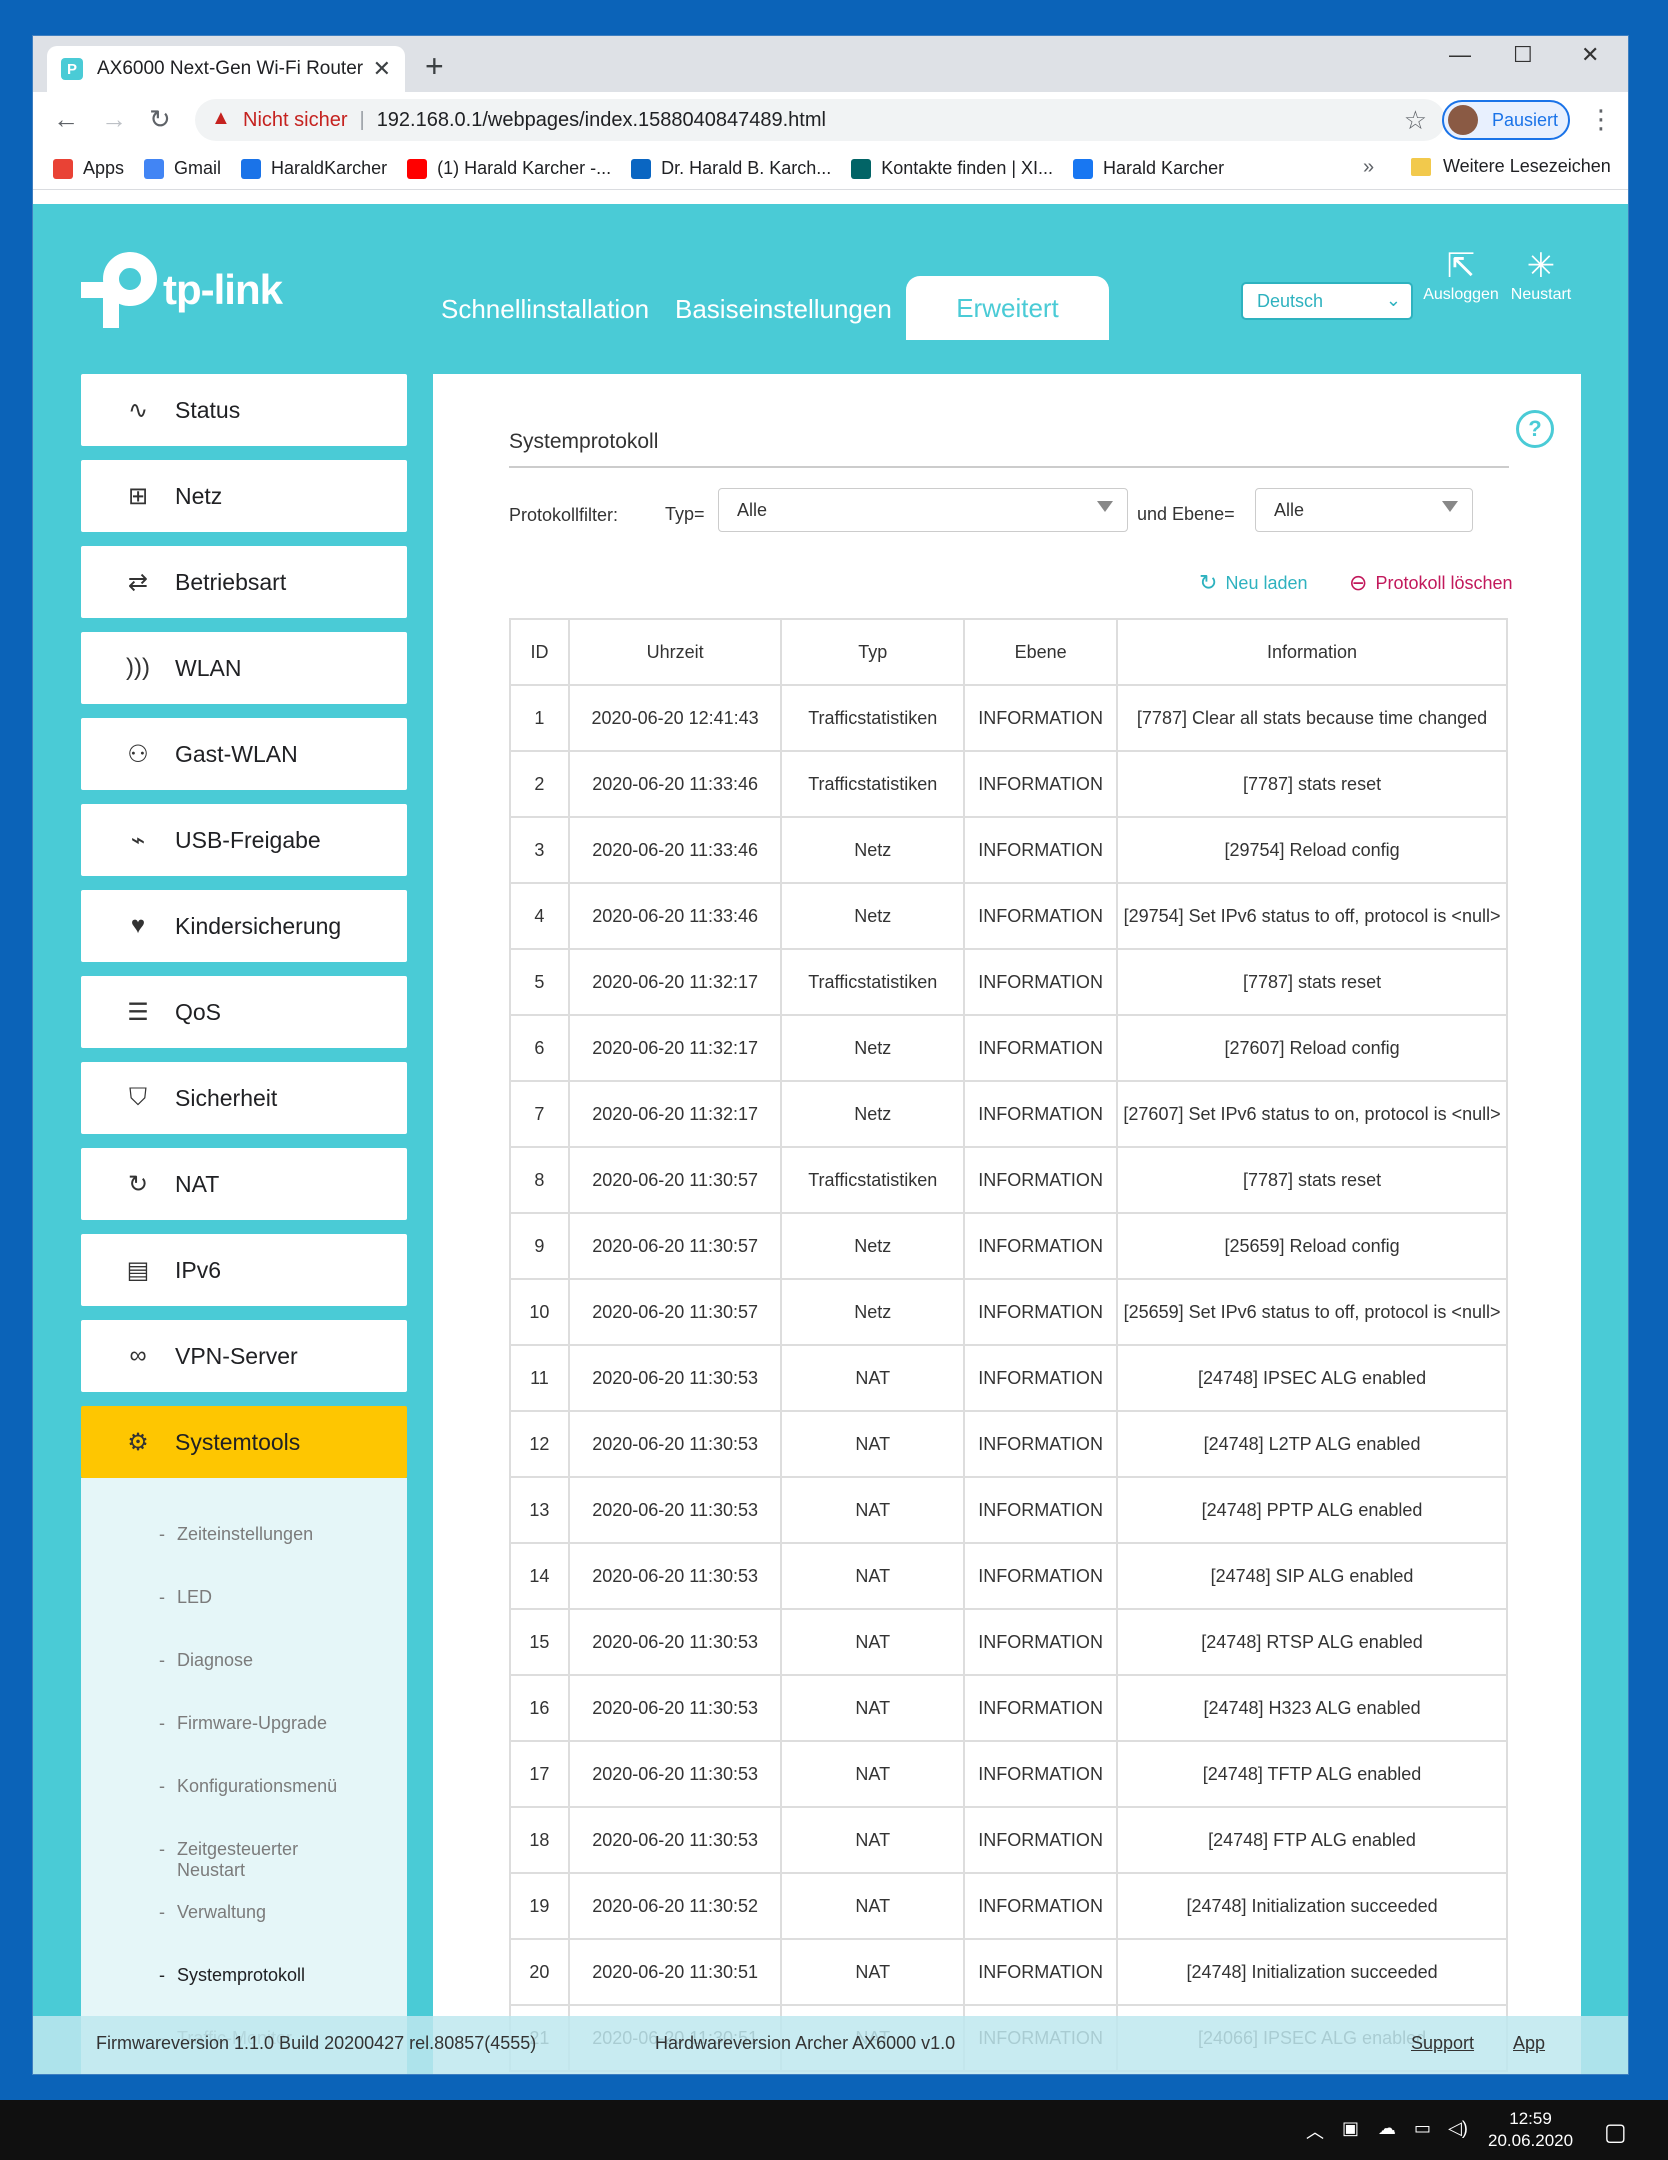 This screenshot has height=2160, width=1668. What do you see at coordinates (1461, 275) in the screenshot?
I see `logout-button: ⇱ Ausloggen` at bounding box center [1461, 275].